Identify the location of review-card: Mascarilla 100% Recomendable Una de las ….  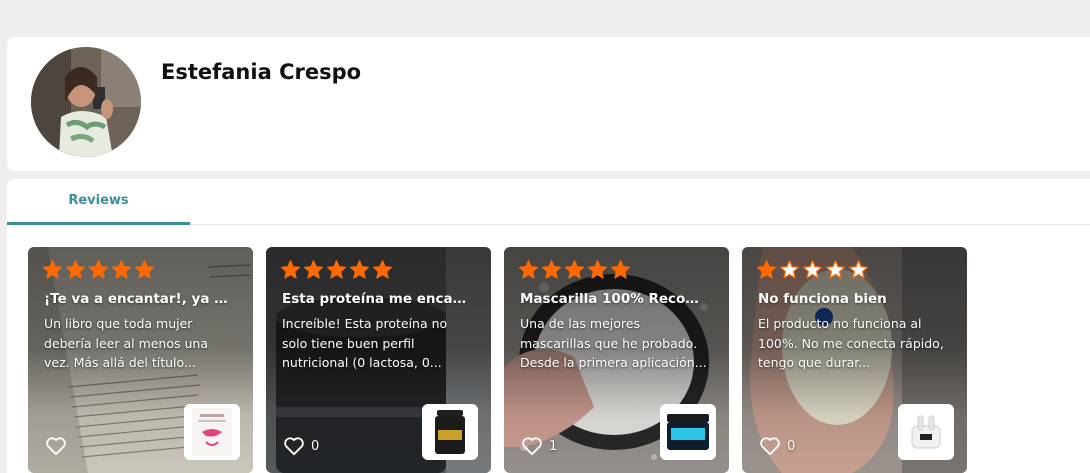
(616, 360).